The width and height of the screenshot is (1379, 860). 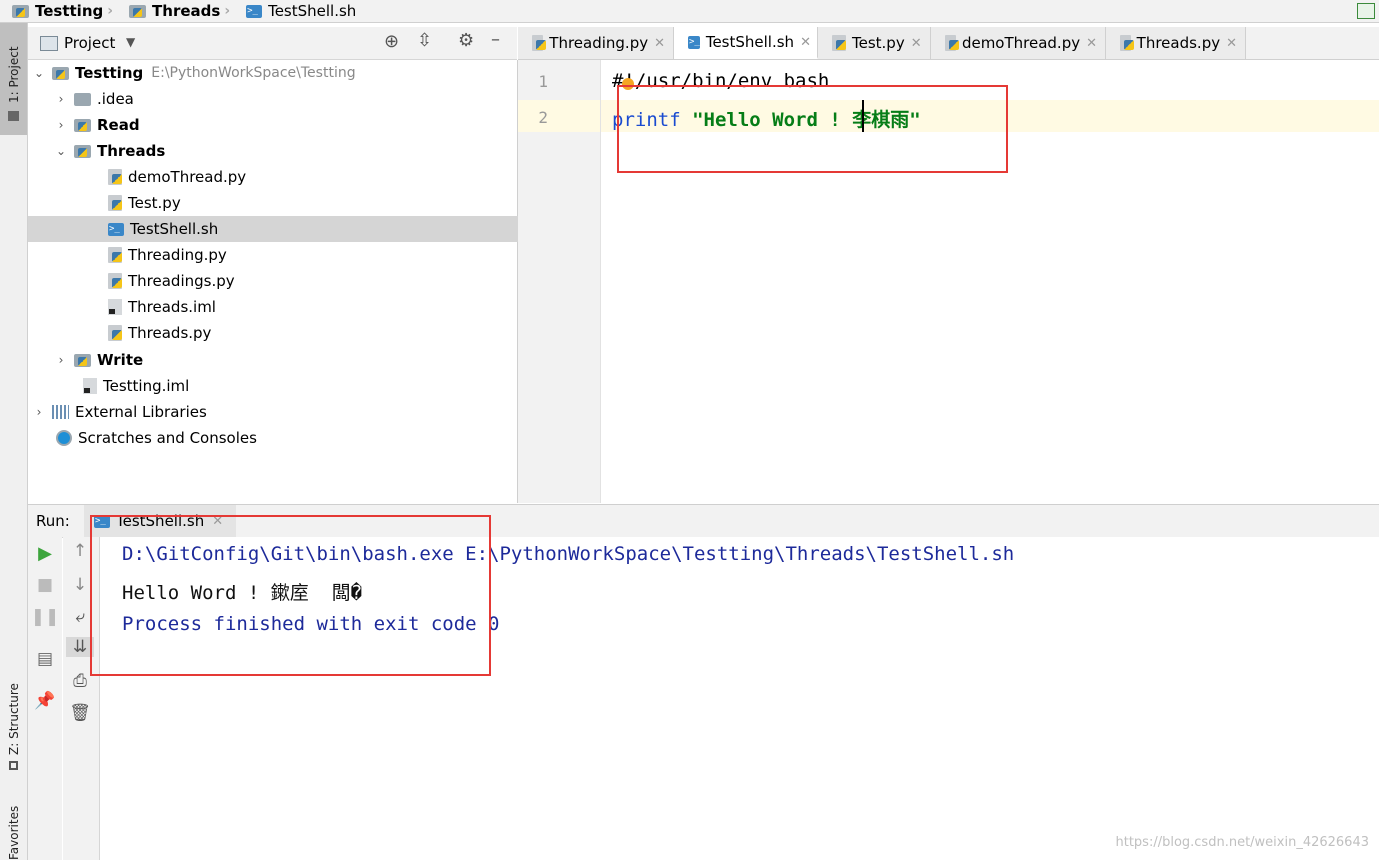 I want to click on tree-item-label: Threadings.py, so click(x=181, y=281).